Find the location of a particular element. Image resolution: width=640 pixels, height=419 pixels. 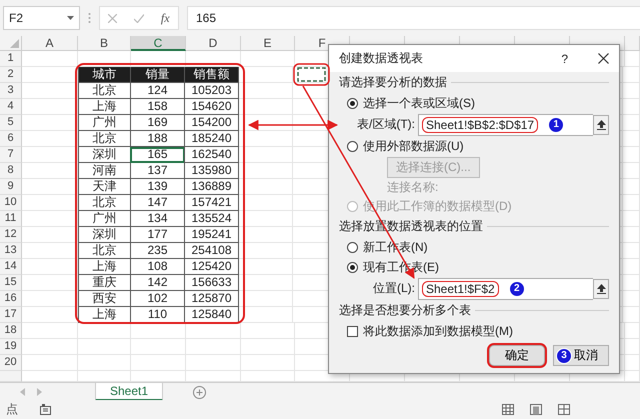

option-label: 使用外部数据源(U) is located at coordinates (413, 146).